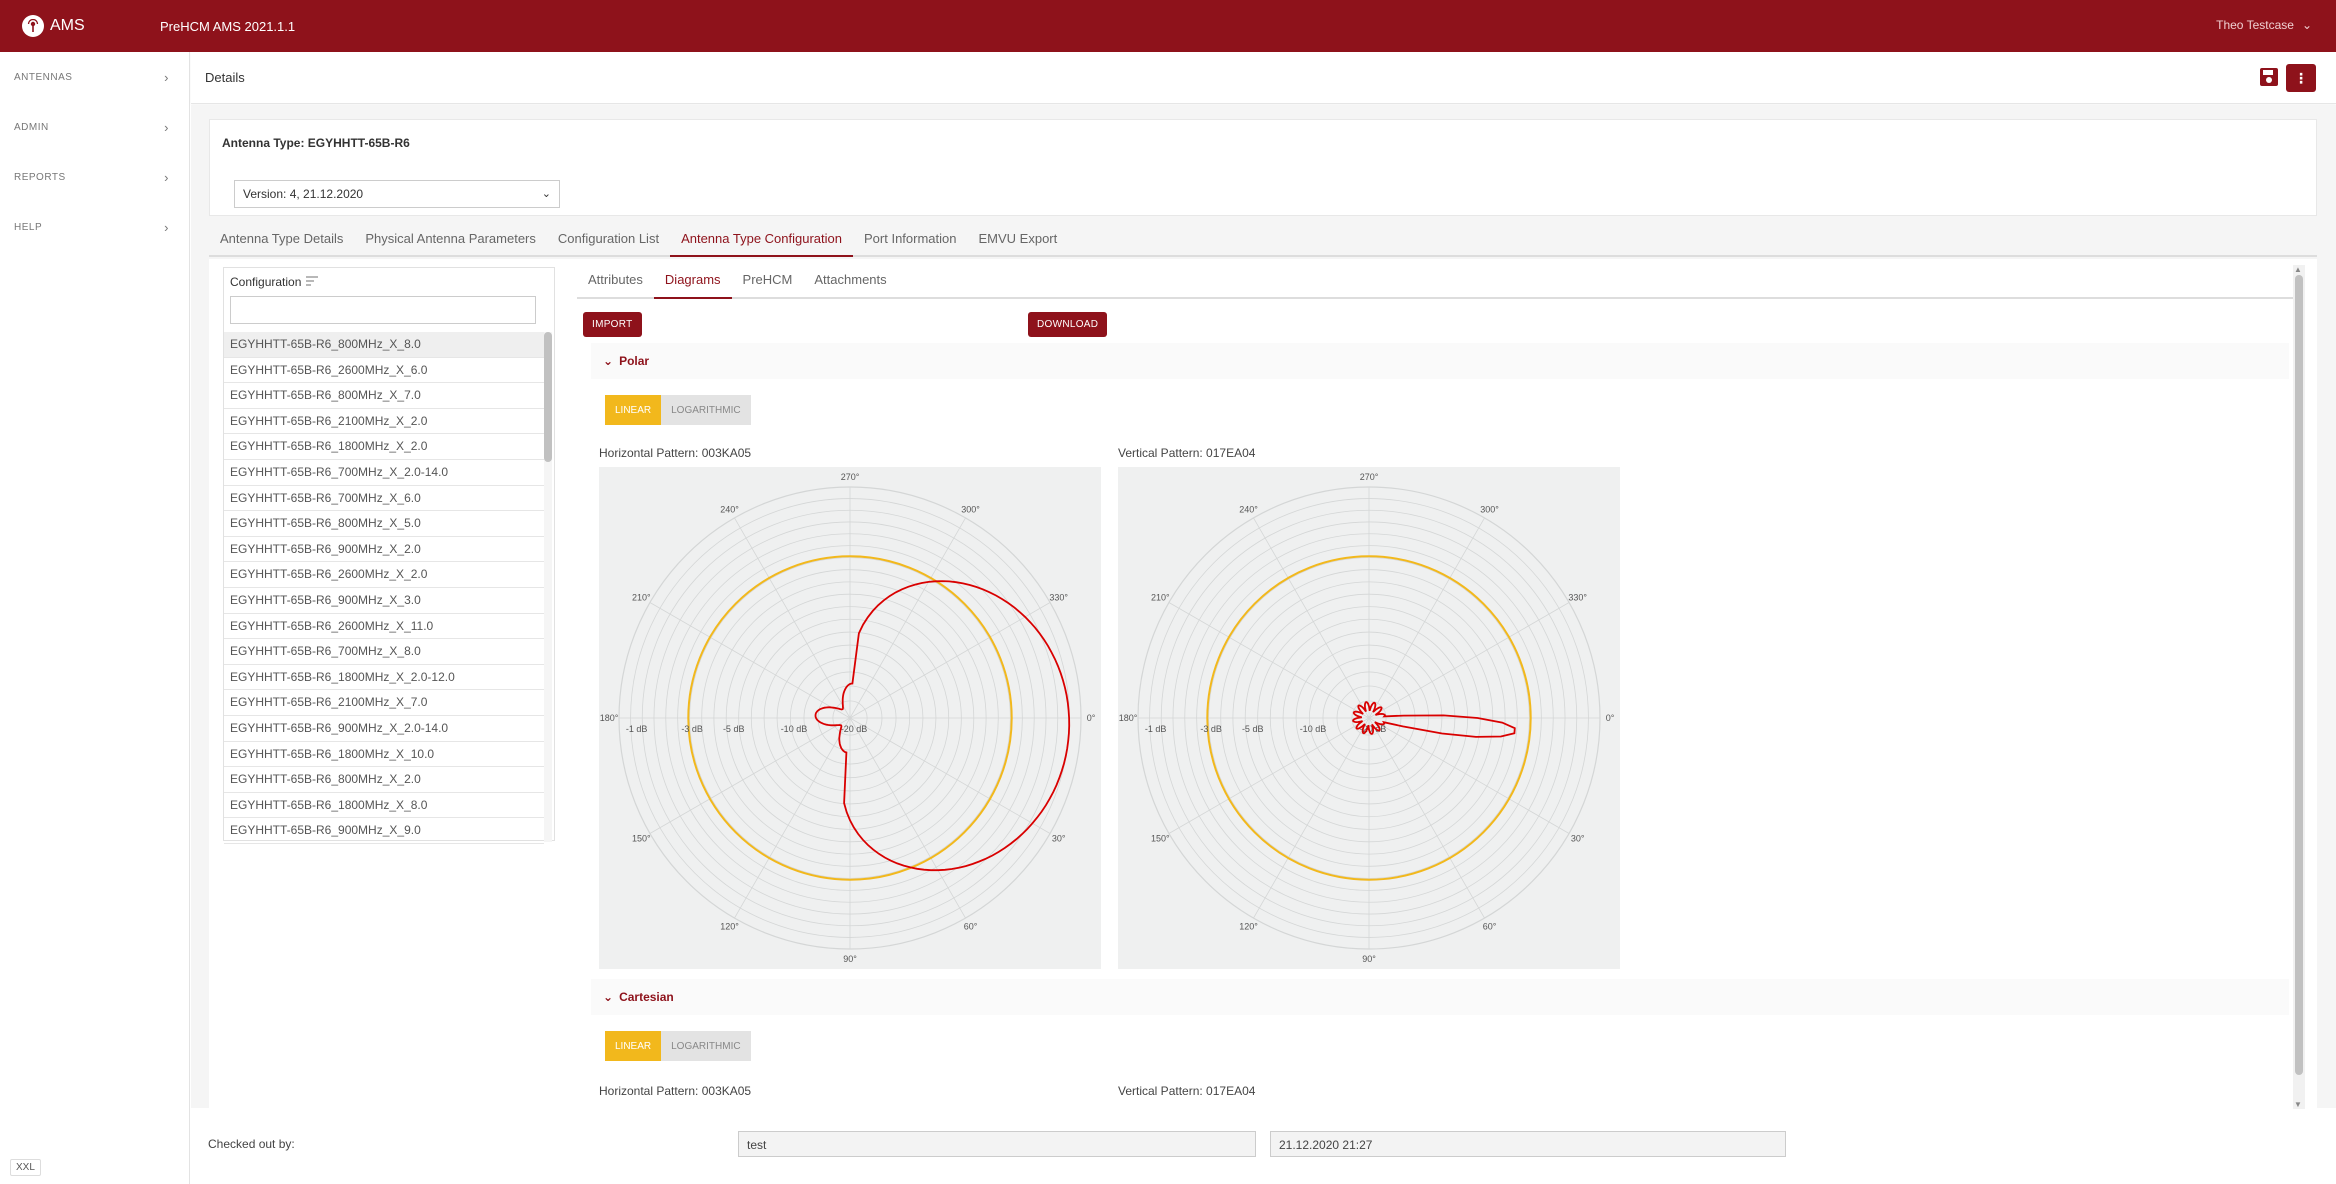 The image size is (2336, 1184). I want to click on polar-linear-option: LINEAR, so click(633, 410).